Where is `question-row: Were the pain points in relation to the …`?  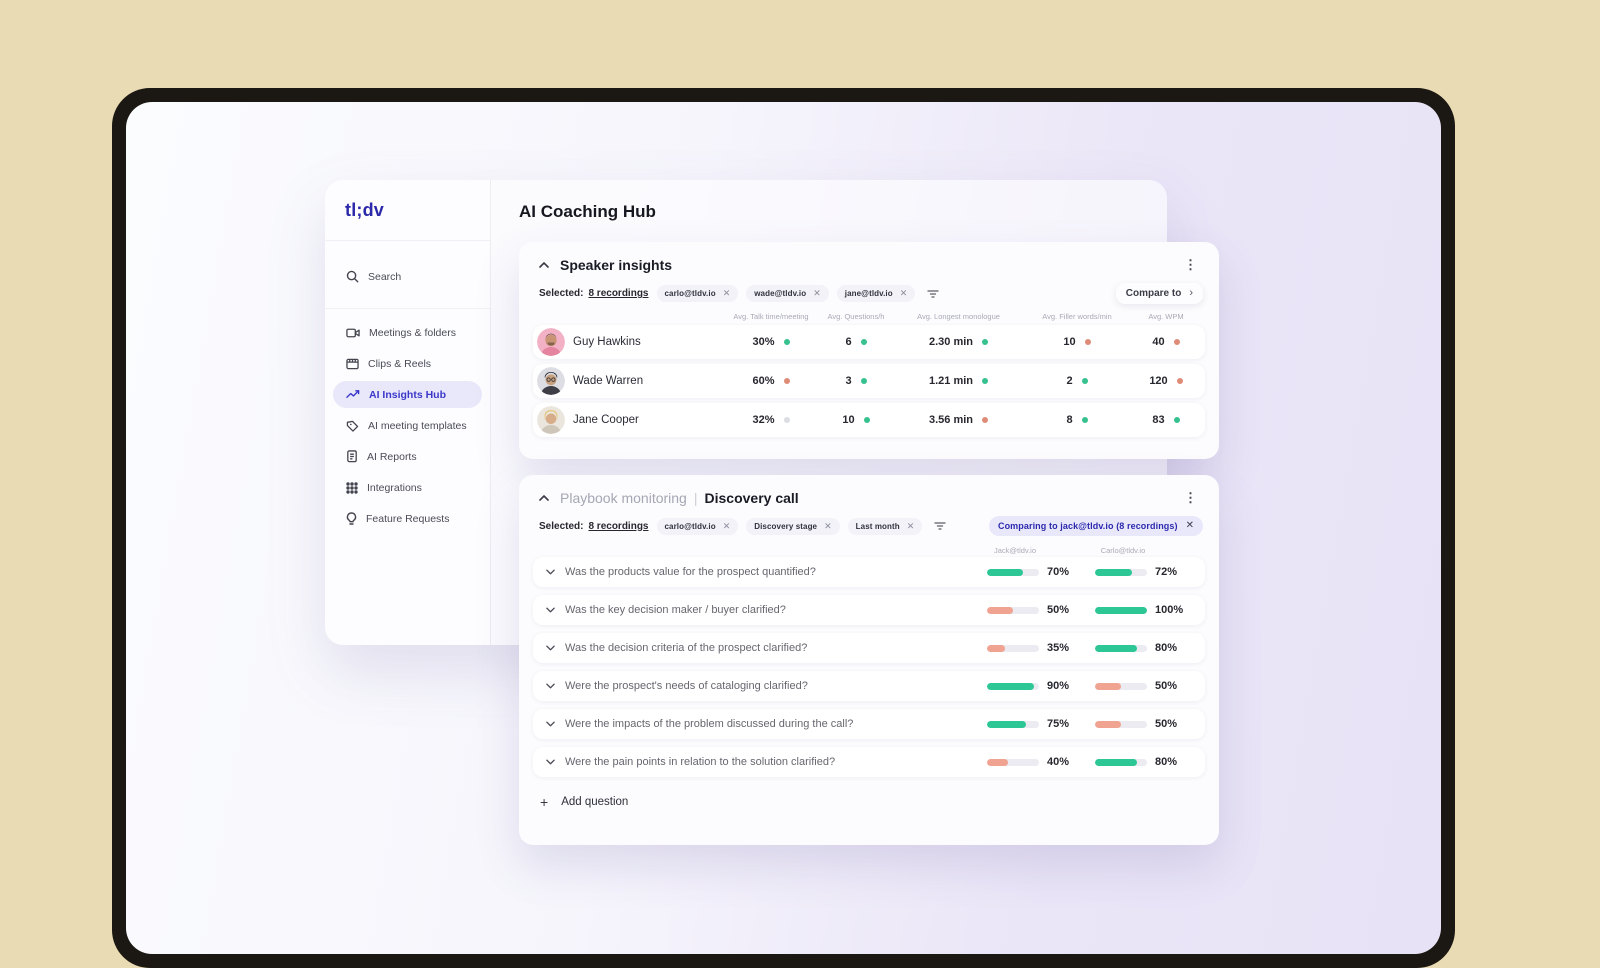
question-row: Were the pain points in relation to the … is located at coordinates (869, 762).